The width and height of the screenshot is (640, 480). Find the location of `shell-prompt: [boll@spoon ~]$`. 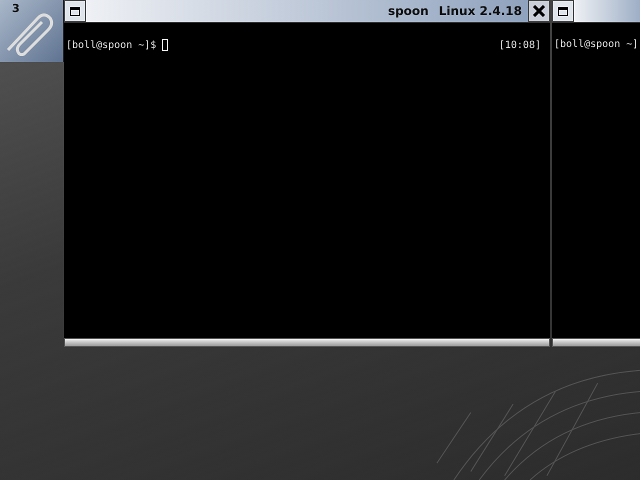

shell-prompt: [boll@spoon ~]$ is located at coordinates (111, 45).